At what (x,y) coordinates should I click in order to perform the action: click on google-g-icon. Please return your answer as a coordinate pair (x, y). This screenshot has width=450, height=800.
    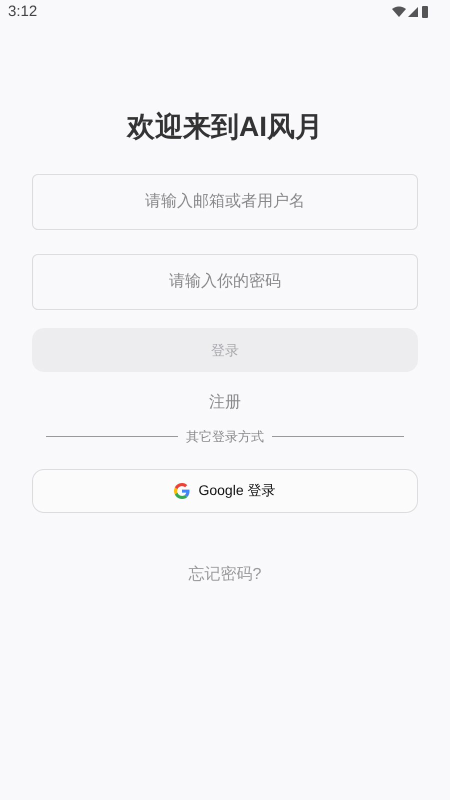
    Looking at the image, I should click on (182, 490).